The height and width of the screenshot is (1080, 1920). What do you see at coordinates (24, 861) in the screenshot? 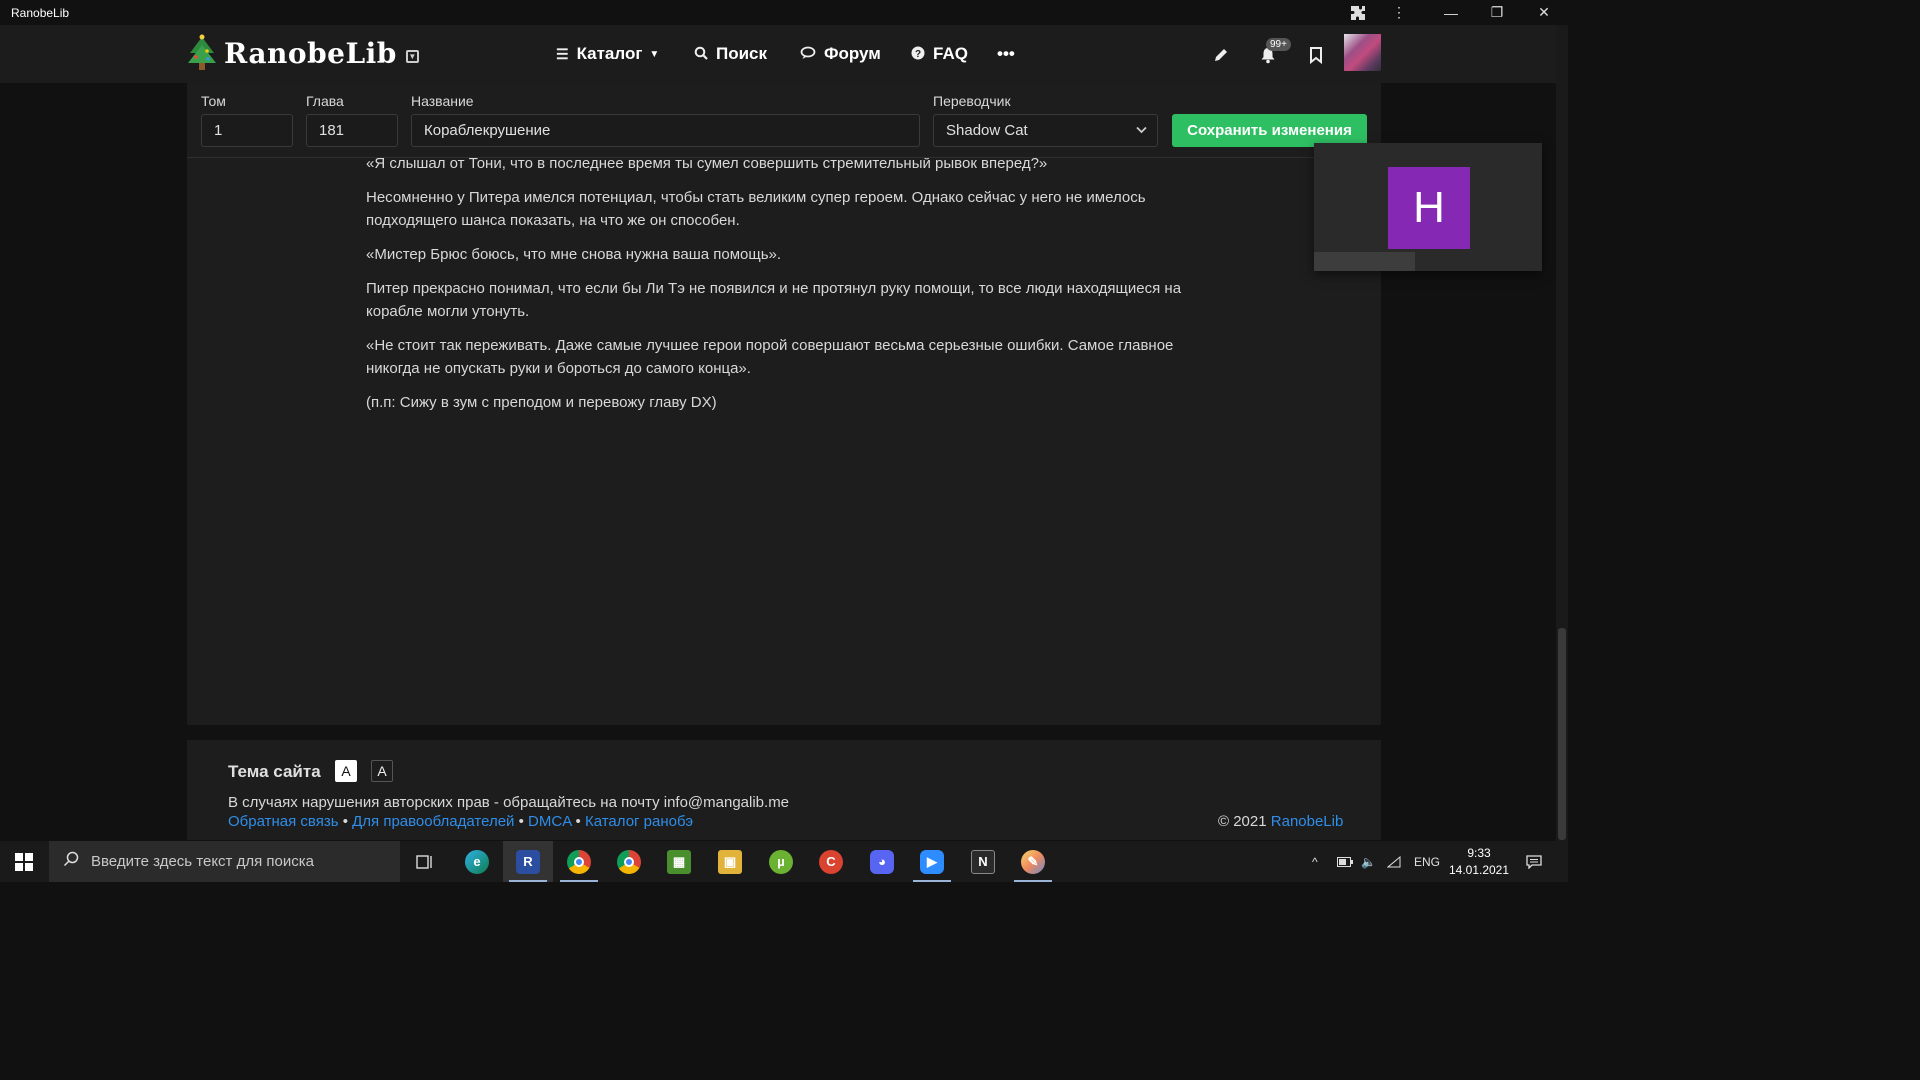
I see `windows-start-icon` at bounding box center [24, 861].